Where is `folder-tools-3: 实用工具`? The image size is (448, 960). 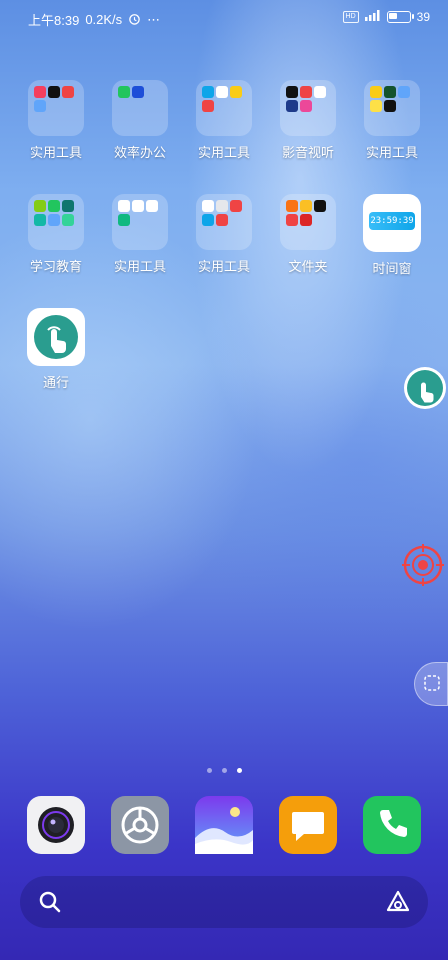 folder-tools-3: 实用工具 is located at coordinates (392, 120).